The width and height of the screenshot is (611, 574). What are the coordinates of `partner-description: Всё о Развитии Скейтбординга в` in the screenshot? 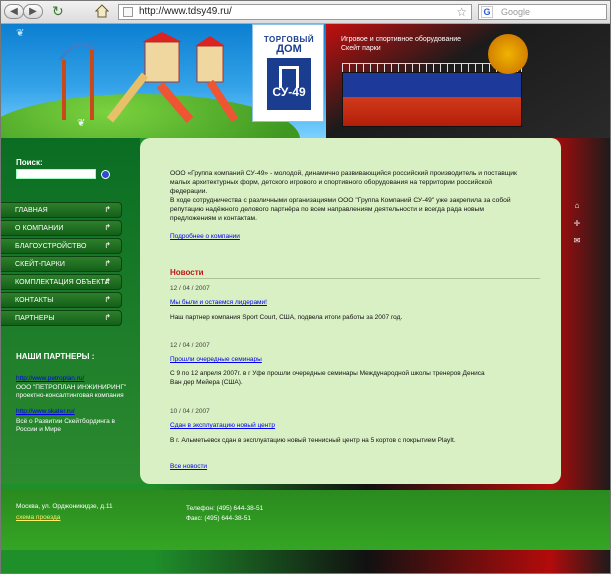 It's located at (65, 421).